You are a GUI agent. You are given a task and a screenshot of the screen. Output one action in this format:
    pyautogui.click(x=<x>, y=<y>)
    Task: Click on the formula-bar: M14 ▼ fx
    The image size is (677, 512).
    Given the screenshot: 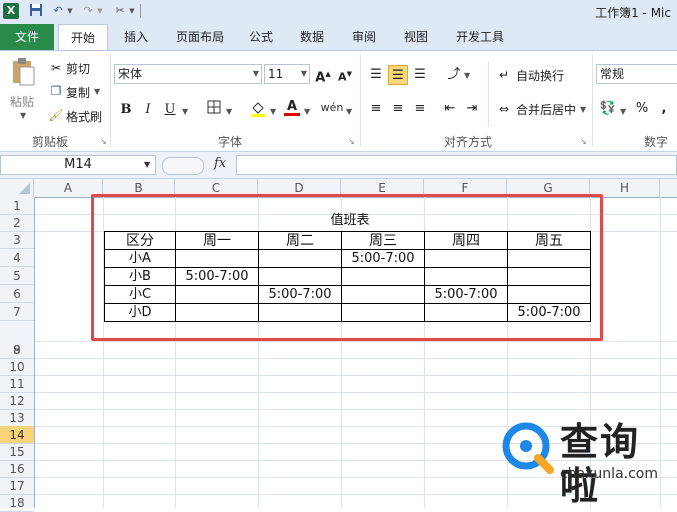 What is the action you would take?
    pyautogui.click(x=338, y=165)
    